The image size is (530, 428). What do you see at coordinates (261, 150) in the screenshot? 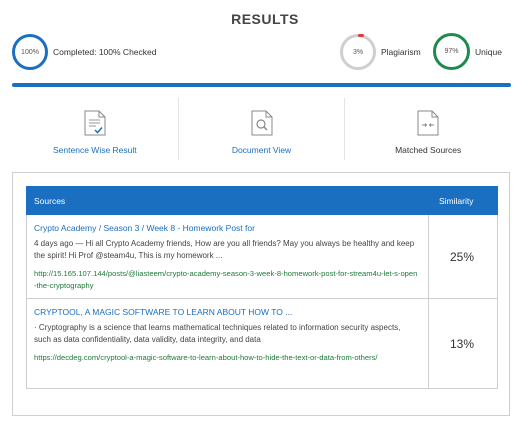
I see `document-view-label: Document View` at bounding box center [261, 150].